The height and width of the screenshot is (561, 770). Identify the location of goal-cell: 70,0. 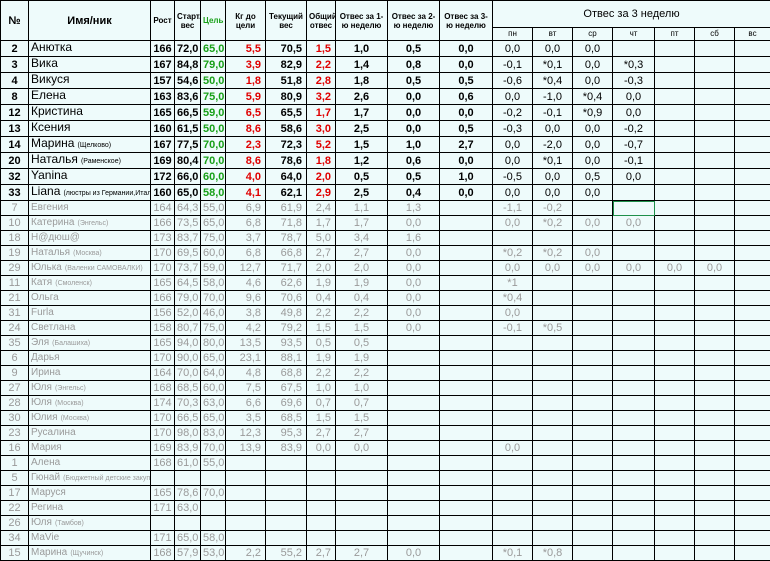
(213, 161).